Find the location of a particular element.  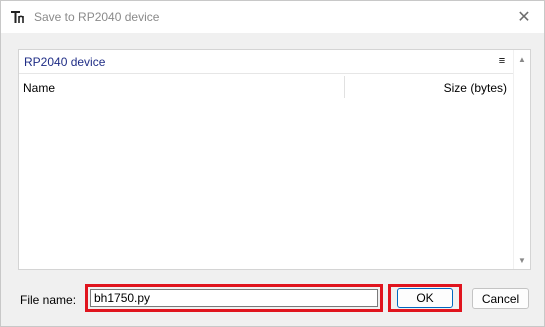

file-name-label: File name: is located at coordinates (48, 300).